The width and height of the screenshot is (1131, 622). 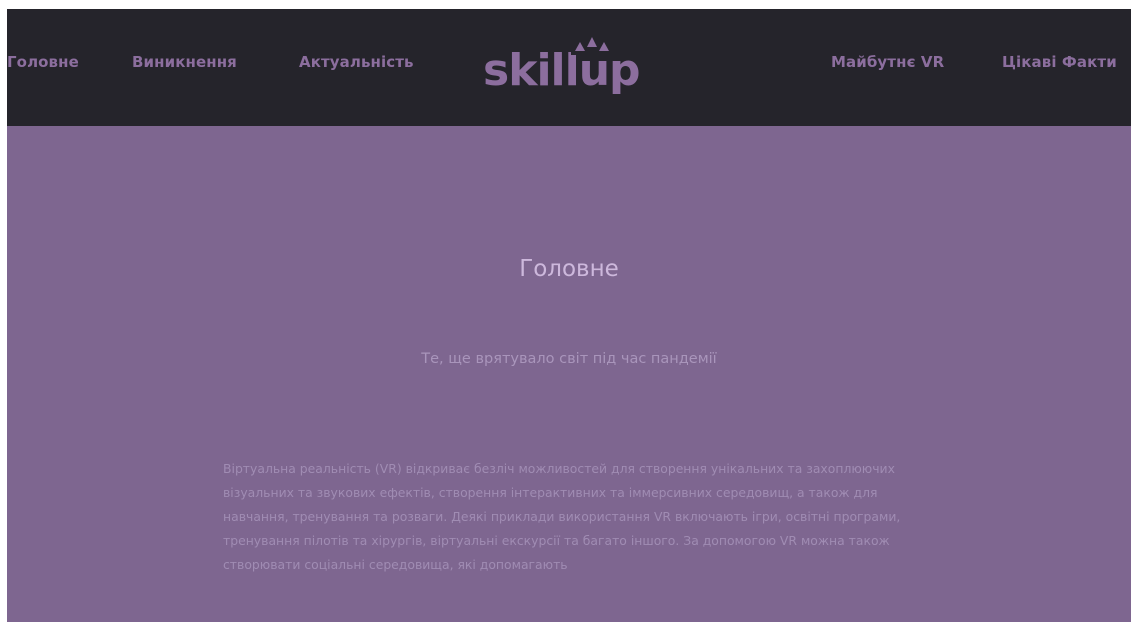 I want to click on page-title: Головне, so click(x=569, y=269).